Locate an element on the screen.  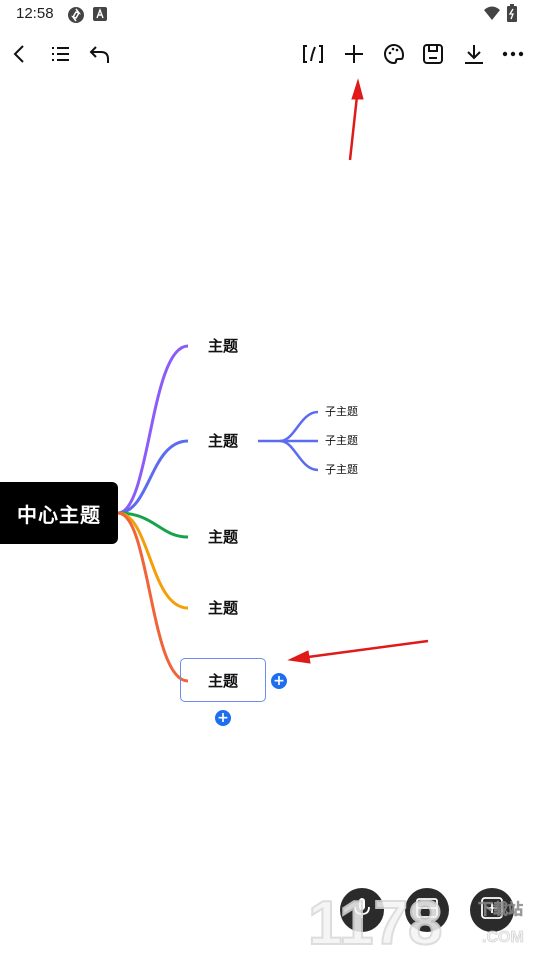
voice-button is located at coordinates (362, 910).